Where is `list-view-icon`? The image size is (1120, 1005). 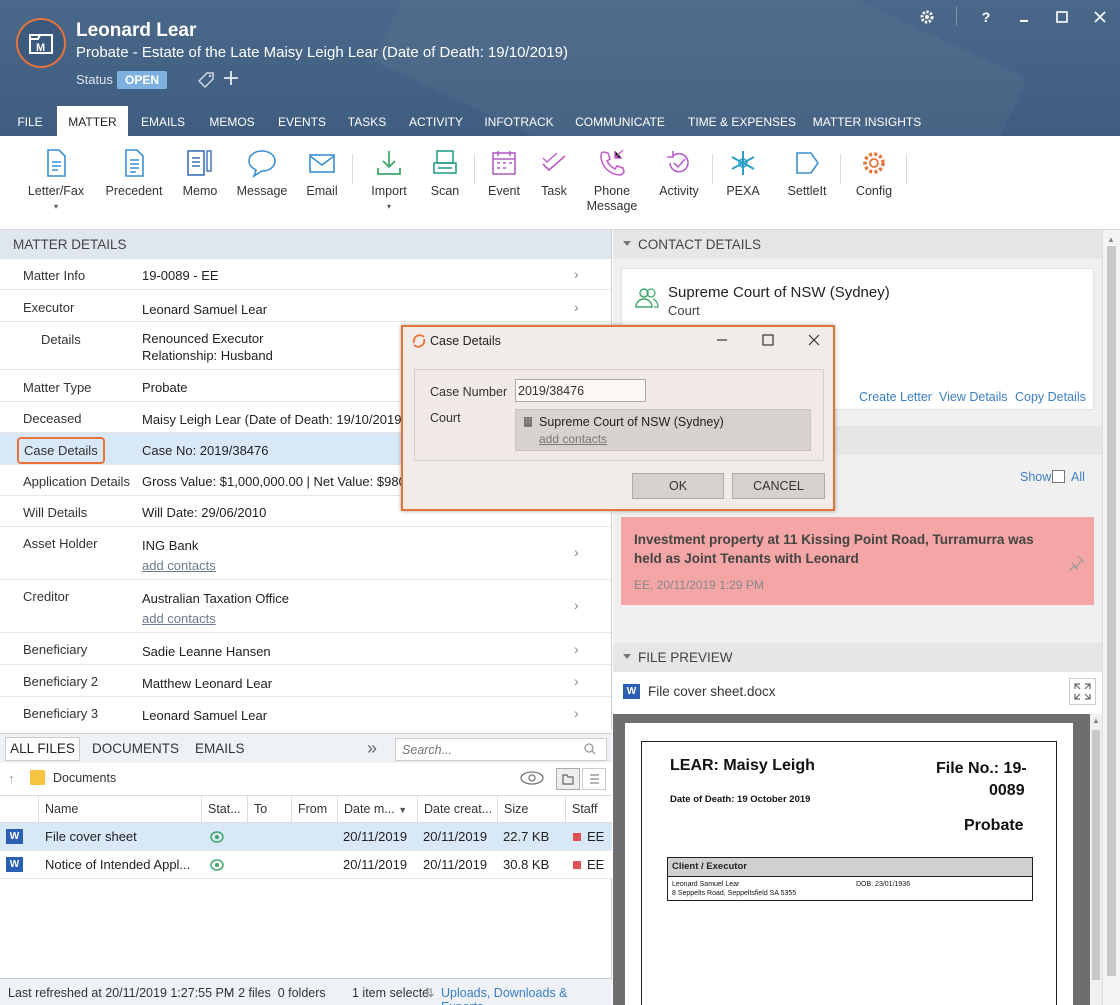 list-view-icon is located at coordinates (594, 779).